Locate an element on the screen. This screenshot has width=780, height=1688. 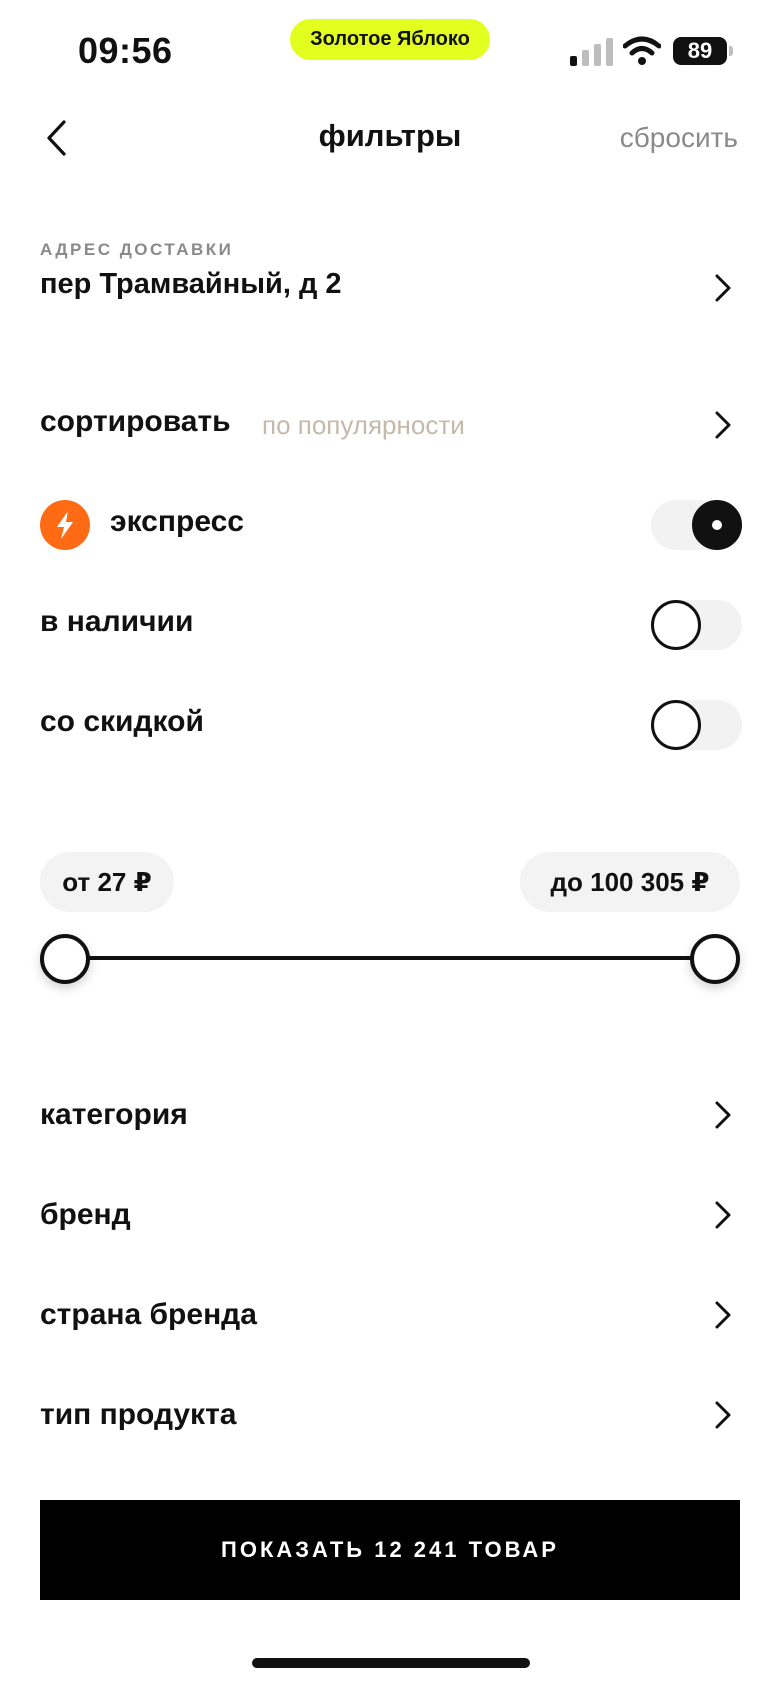
filter-label: страна бренда is located at coordinates (148, 1314).